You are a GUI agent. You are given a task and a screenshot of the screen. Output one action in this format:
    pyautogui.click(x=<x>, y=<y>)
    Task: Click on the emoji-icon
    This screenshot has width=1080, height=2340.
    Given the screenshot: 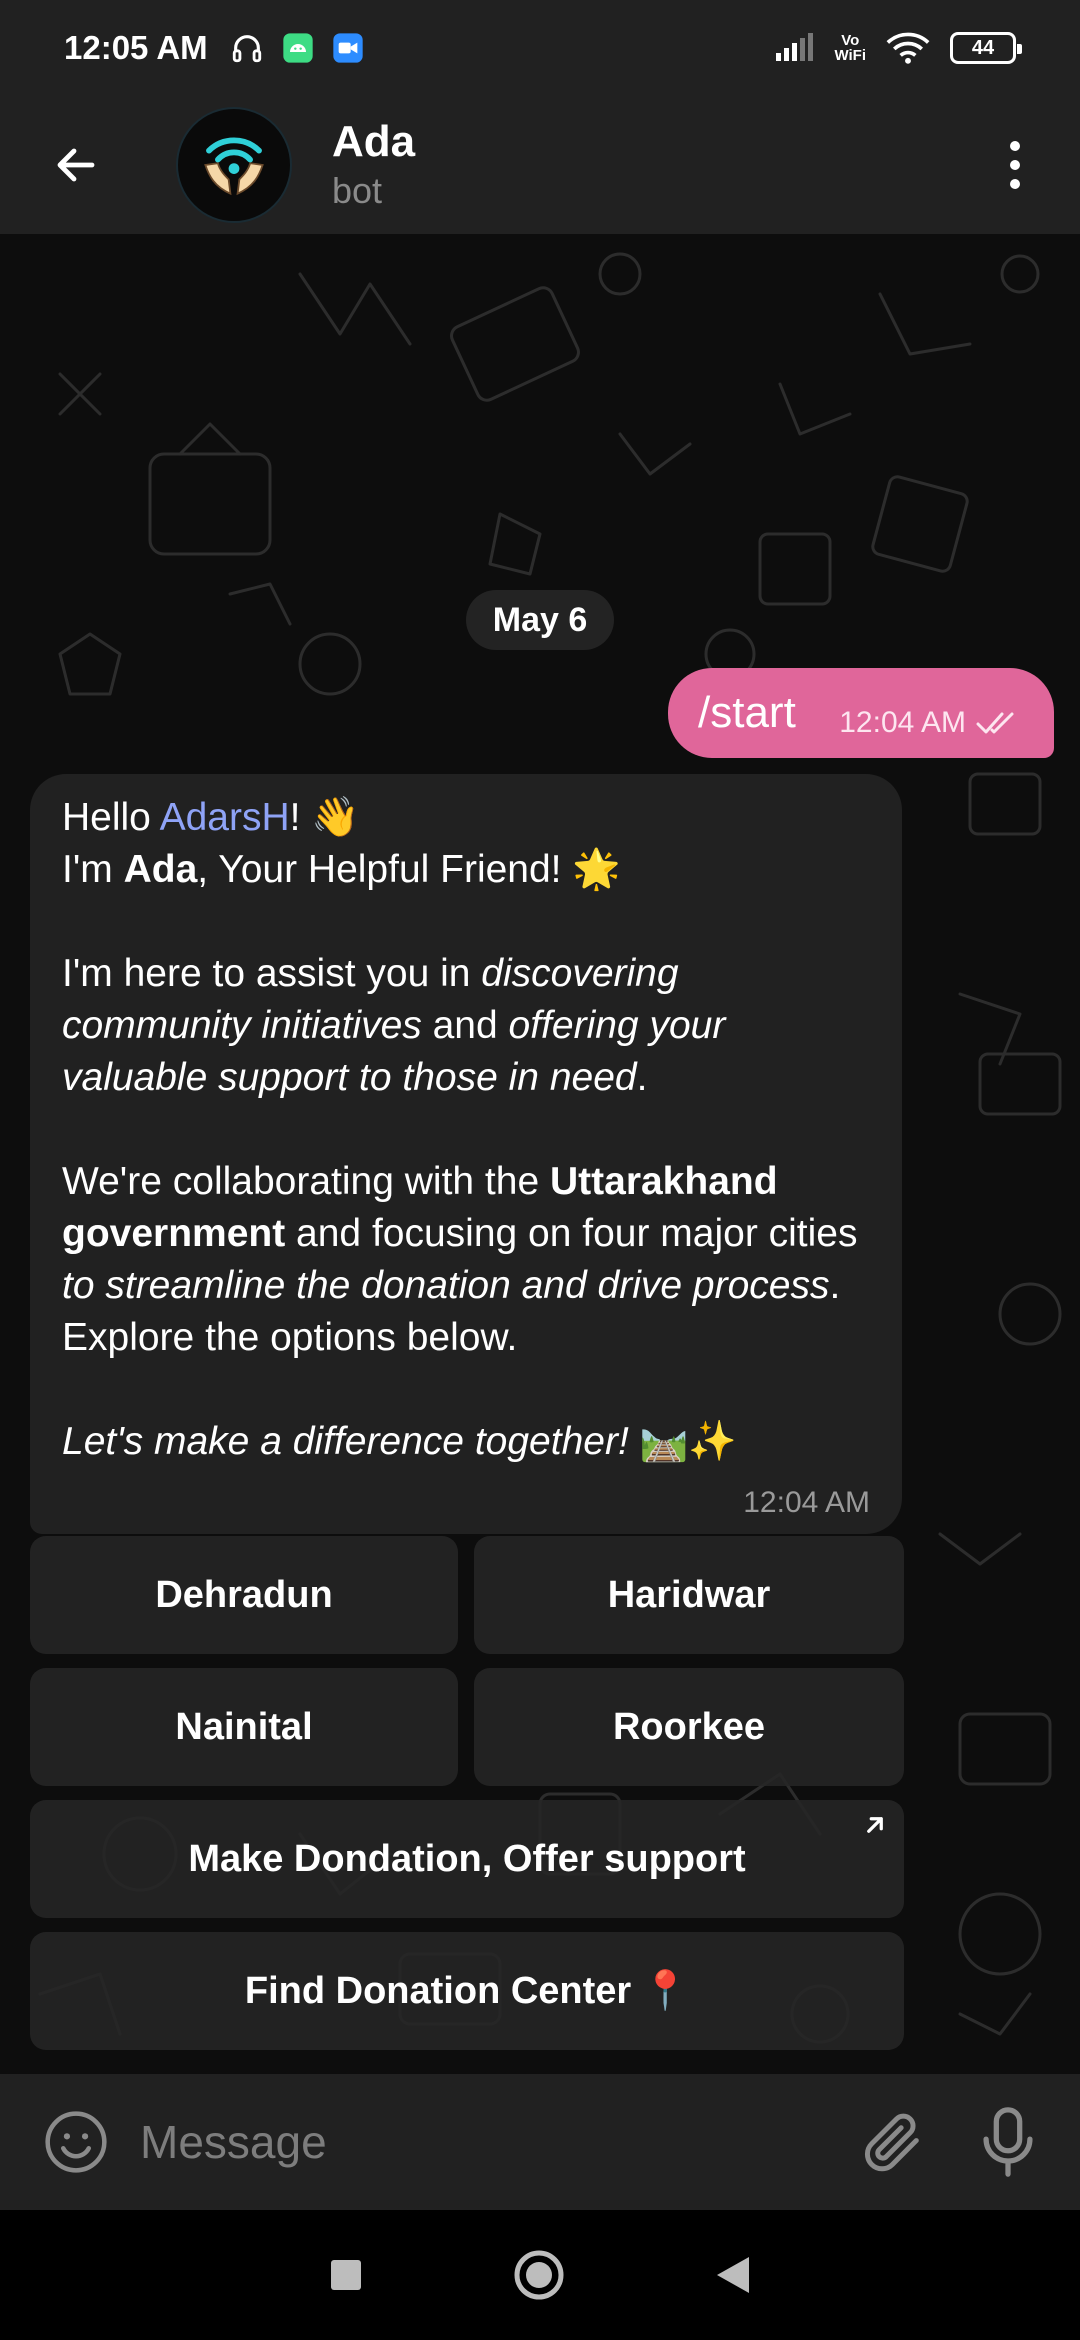 What is the action you would take?
    pyautogui.click(x=76, y=2142)
    